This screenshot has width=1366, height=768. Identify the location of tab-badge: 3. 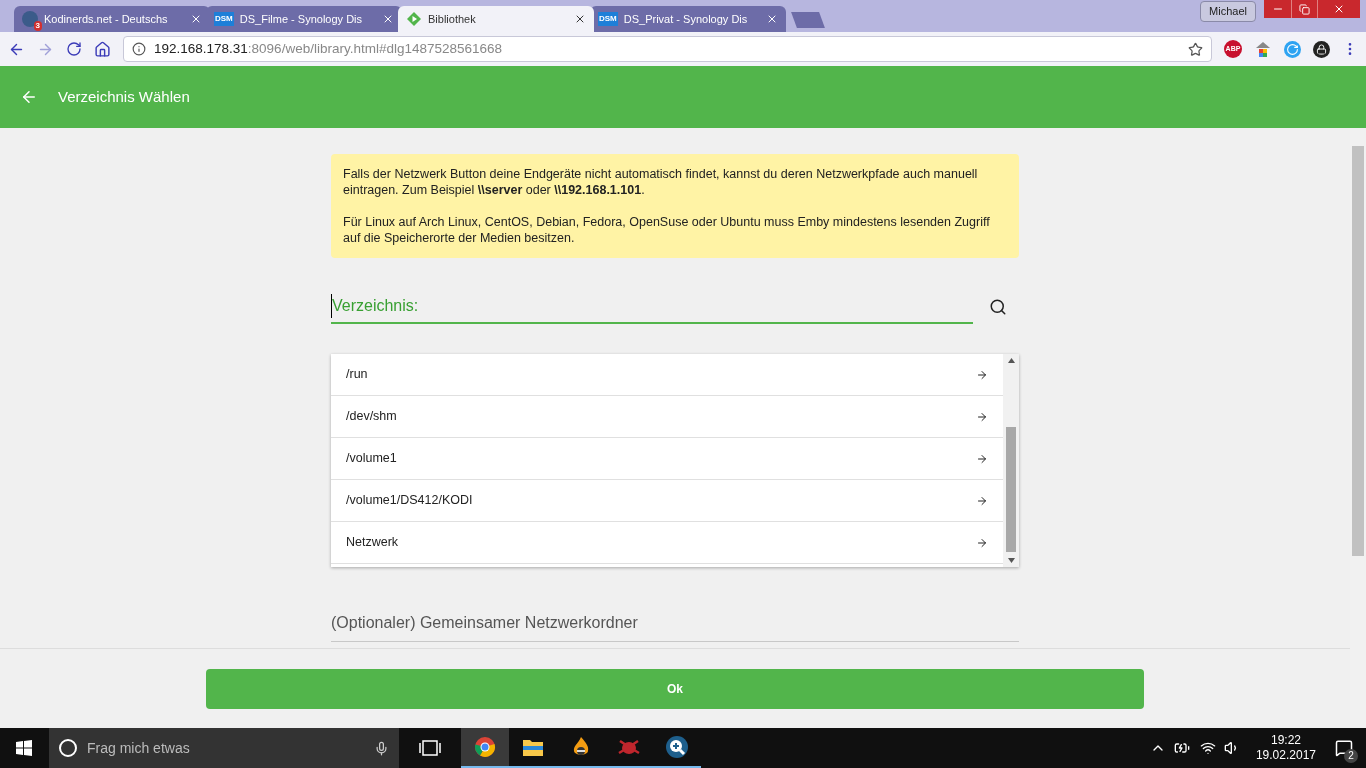
(37, 26).